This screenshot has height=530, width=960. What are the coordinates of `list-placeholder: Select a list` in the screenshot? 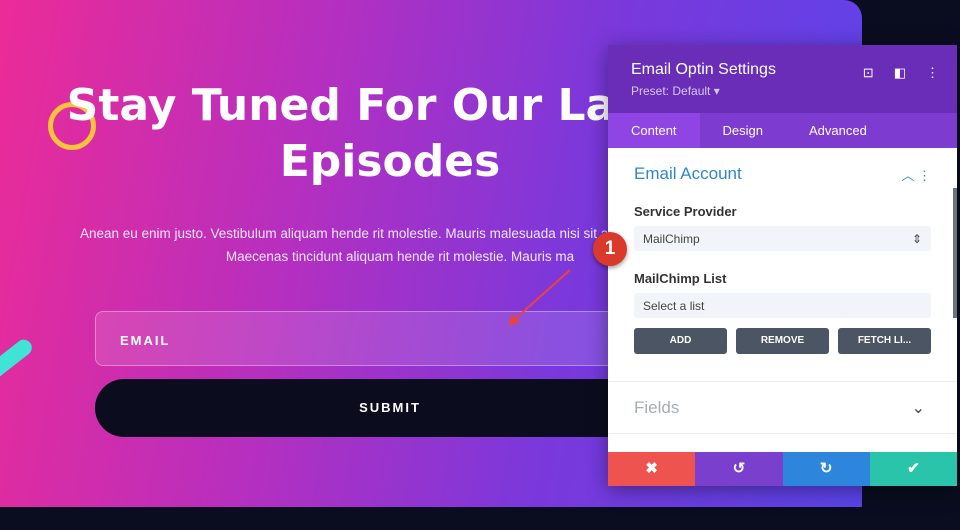 It's located at (674, 306).